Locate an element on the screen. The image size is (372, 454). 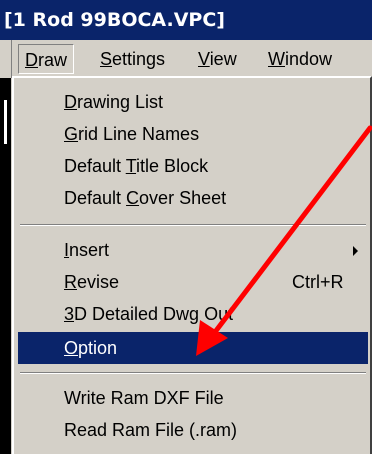
menu-draw: Draw is located at coordinates (46, 59).